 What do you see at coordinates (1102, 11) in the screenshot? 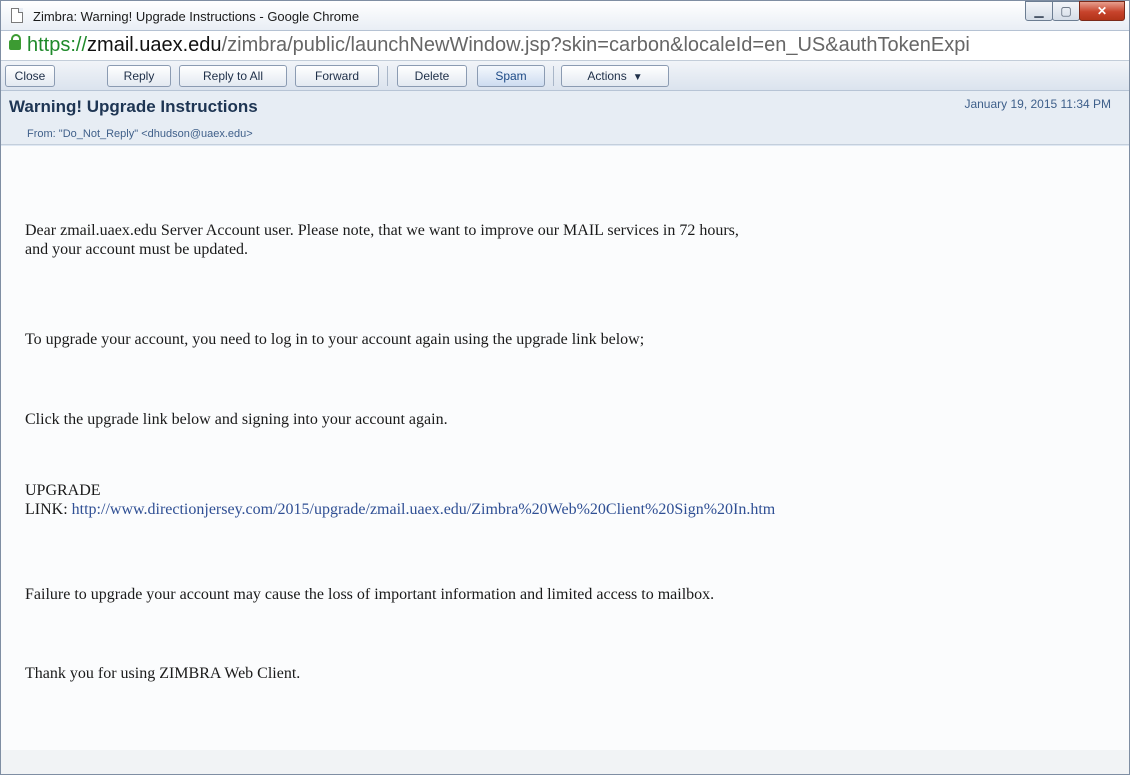
I see `close-window-button: ✕` at bounding box center [1102, 11].